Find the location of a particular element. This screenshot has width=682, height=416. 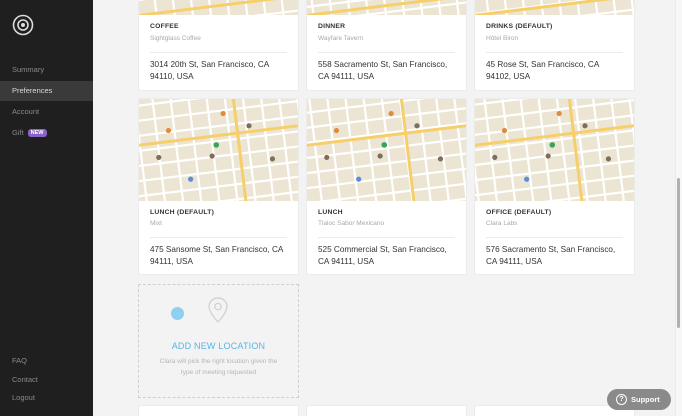

location-type: LUNCH (DEFAULT) is located at coordinates (182, 212).